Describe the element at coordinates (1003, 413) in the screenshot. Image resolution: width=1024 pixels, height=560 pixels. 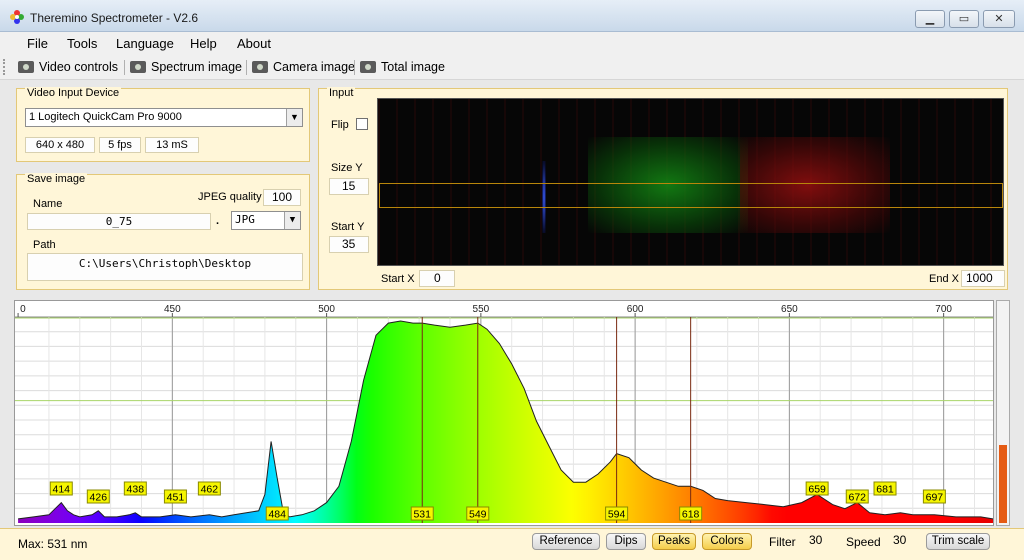
I see `intensity-scale-bar` at that location.